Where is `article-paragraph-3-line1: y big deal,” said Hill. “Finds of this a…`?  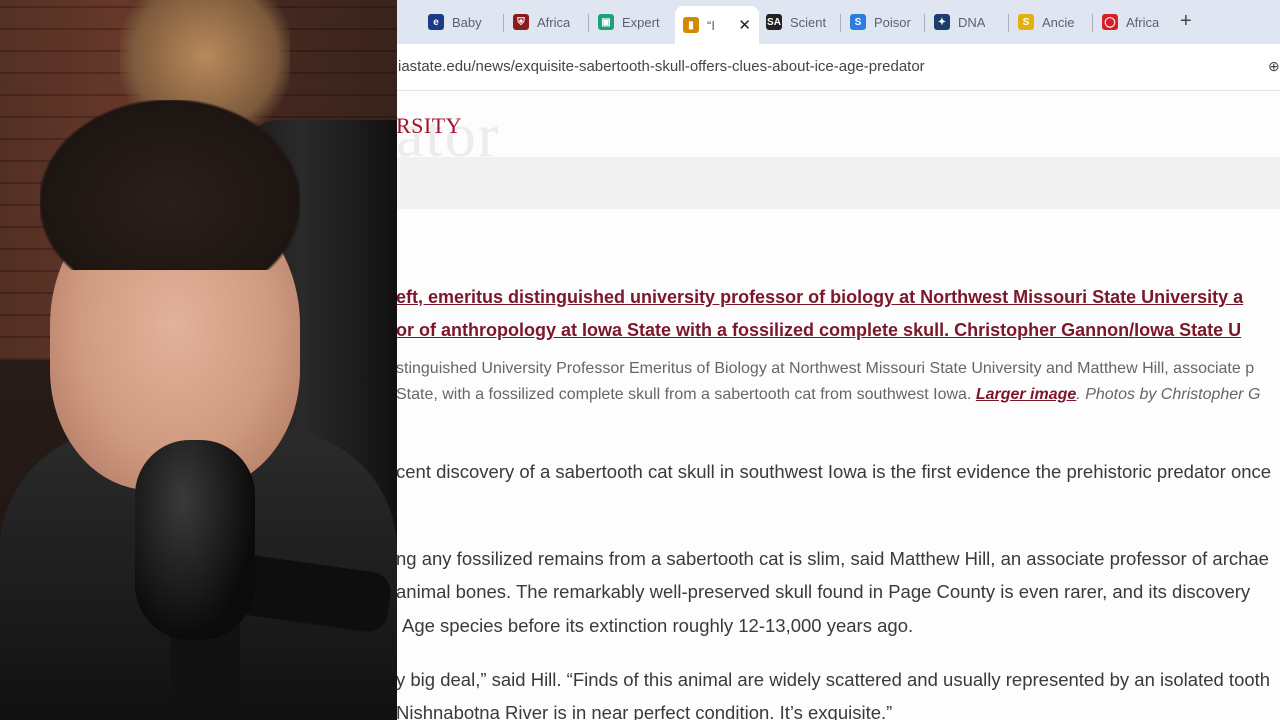 article-paragraph-3-line1: y big deal,” said Hill. “Finds of this a… is located at coordinates (833, 679).